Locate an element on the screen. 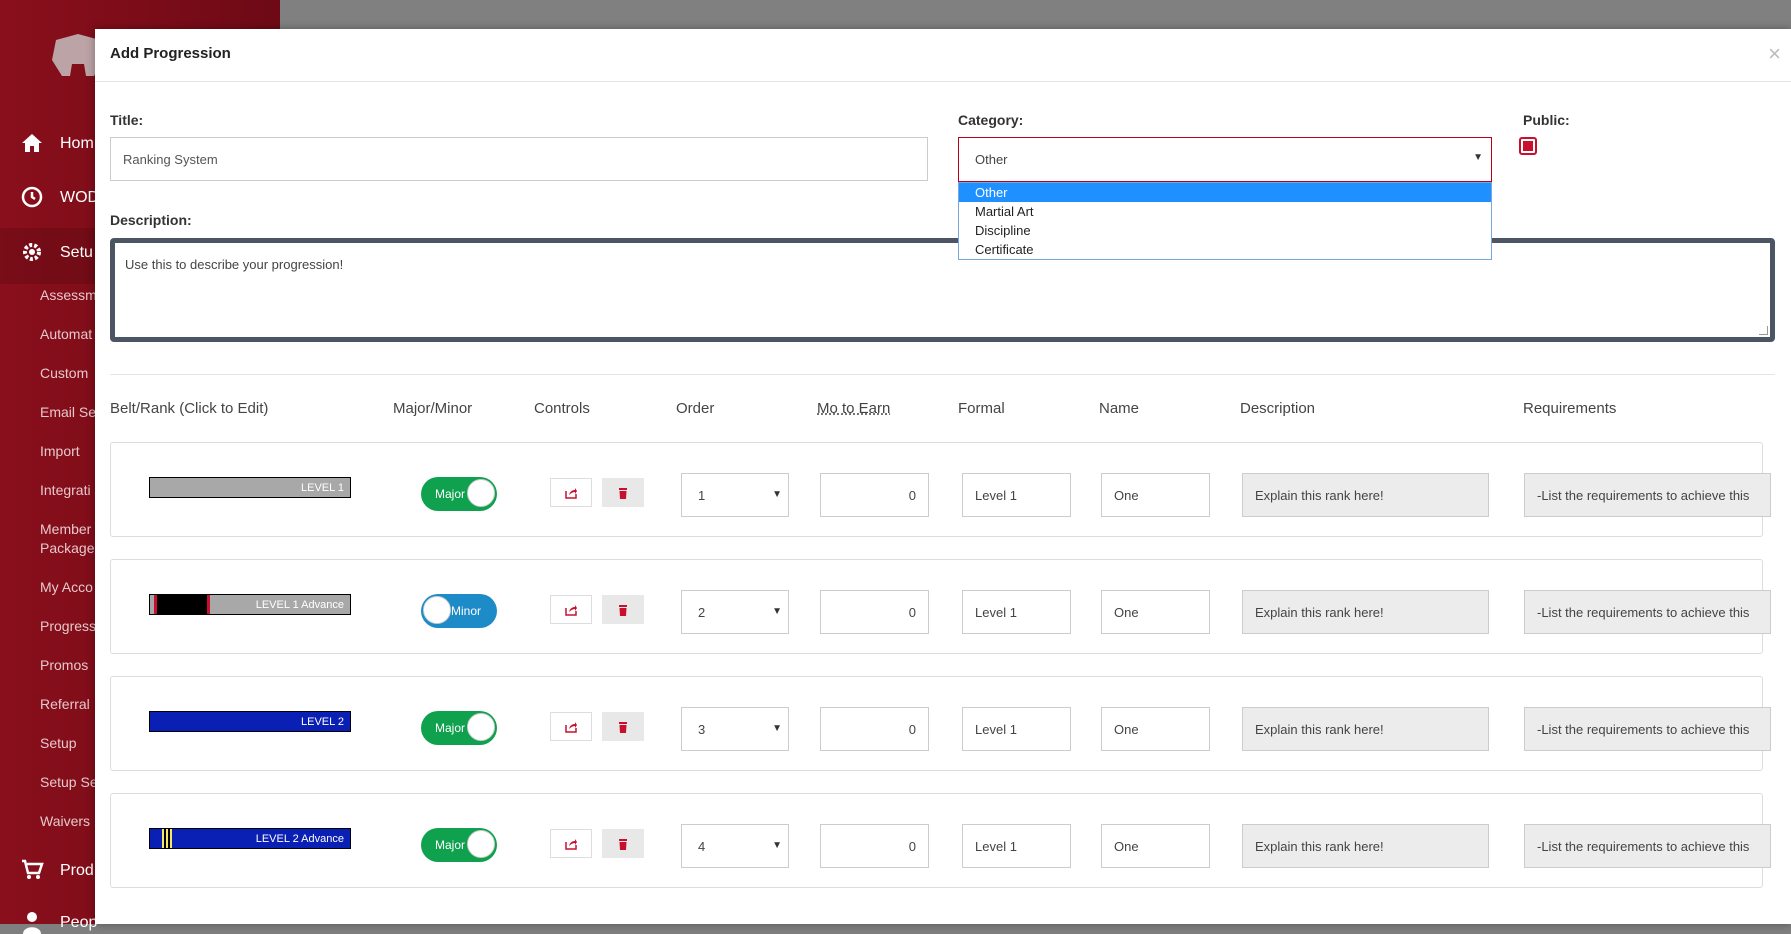  sidebar-sub-item: Promos is located at coordinates (64, 665).